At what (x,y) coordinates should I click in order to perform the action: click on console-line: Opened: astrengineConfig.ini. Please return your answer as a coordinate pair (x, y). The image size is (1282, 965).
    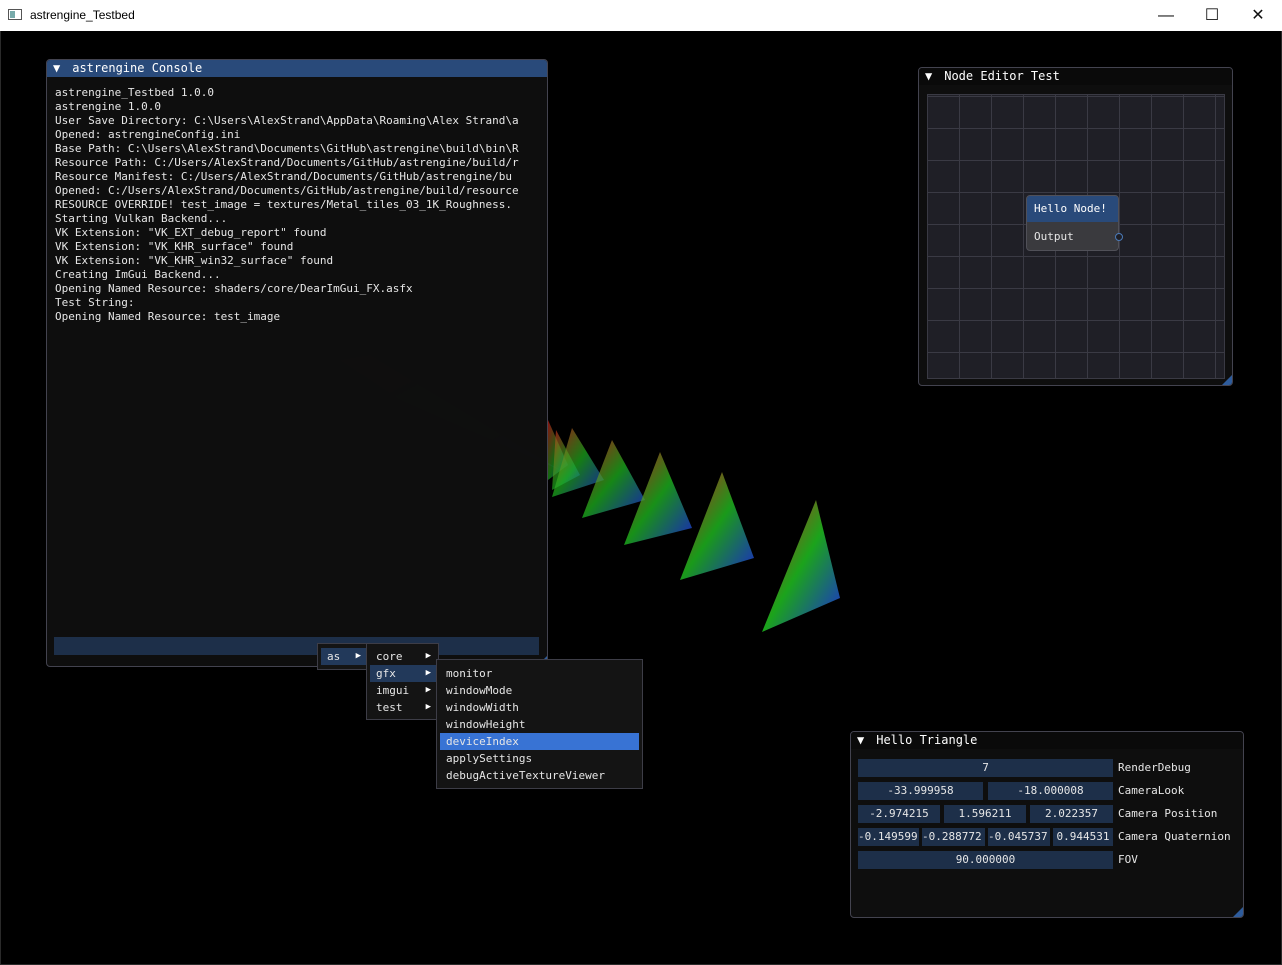
    Looking at the image, I should click on (148, 134).